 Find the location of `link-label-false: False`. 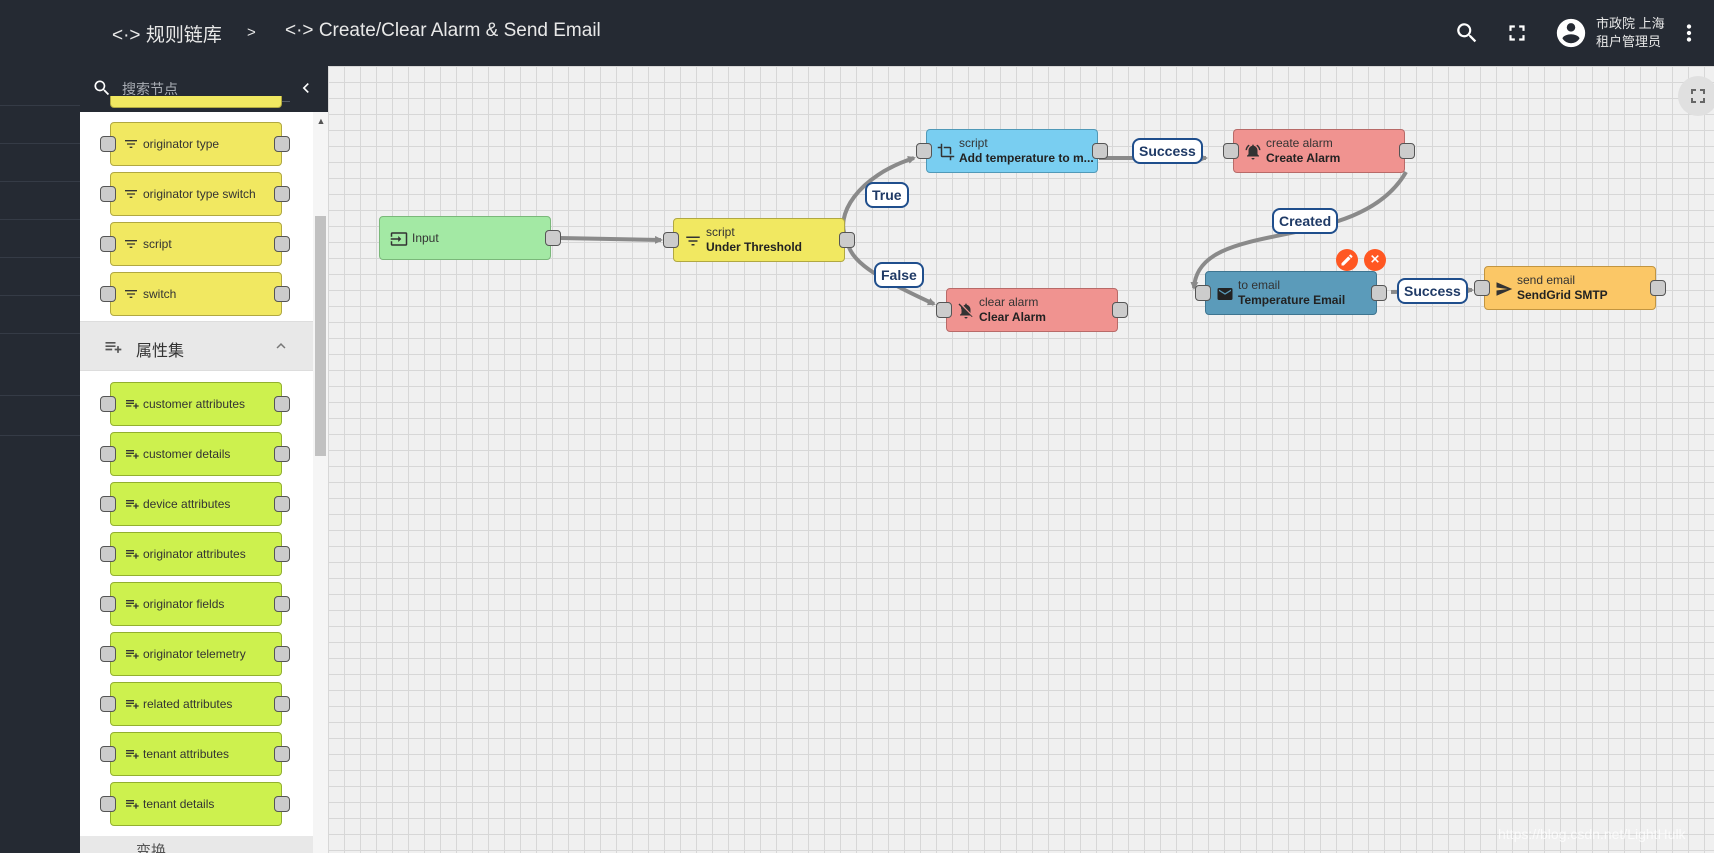

link-label-false: False is located at coordinates (899, 275).